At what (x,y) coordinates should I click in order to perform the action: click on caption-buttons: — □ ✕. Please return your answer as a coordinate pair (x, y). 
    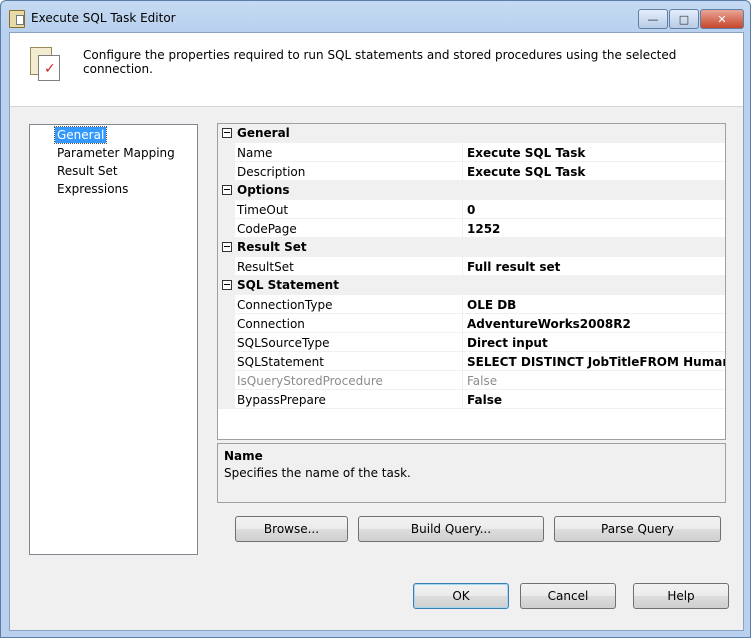
    Looking at the image, I should click on (690, 19).